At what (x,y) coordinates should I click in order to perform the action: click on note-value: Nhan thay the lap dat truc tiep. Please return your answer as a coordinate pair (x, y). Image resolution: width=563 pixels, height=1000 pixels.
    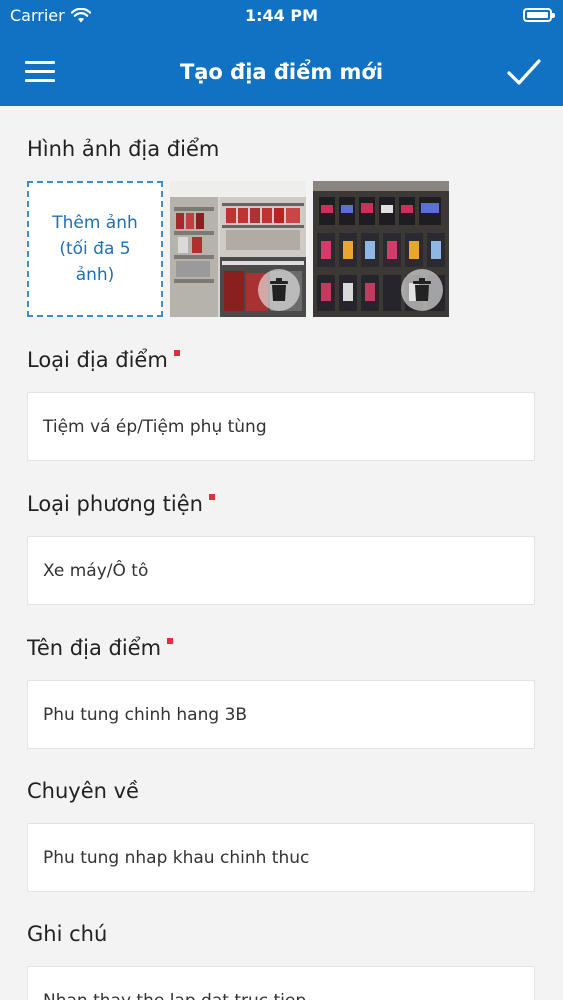
    Looking at the image, I should click on (174, 995).